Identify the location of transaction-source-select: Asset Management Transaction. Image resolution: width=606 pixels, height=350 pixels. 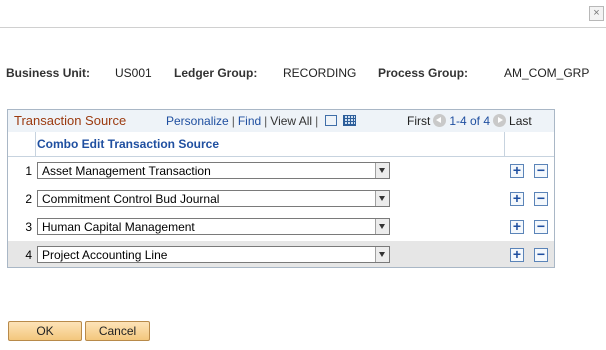
(213, 170).